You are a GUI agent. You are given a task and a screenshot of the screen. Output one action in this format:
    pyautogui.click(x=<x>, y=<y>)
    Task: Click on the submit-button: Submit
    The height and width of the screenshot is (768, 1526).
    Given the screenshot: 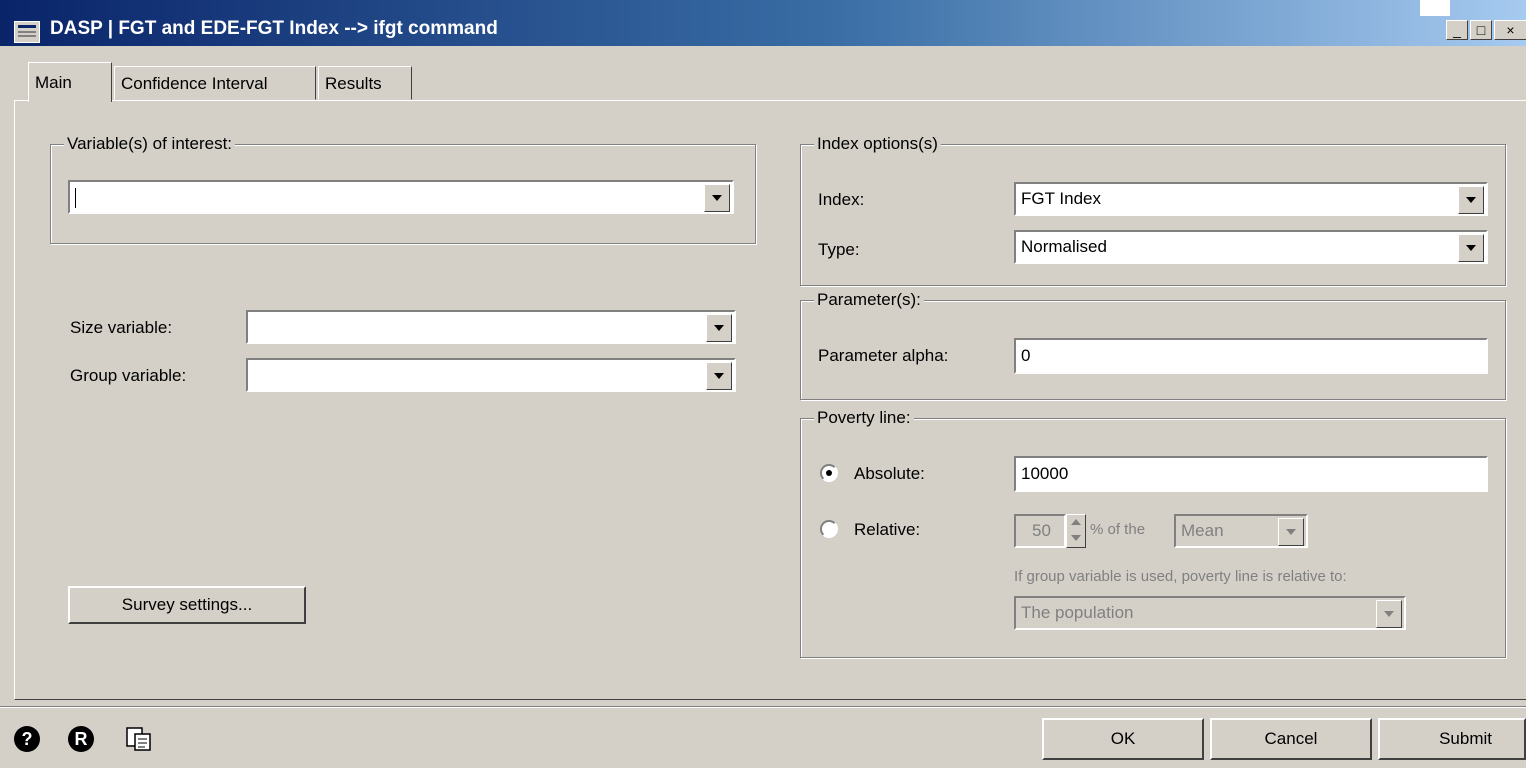 What is the action you would take?
    pyautogui.click(x=1452, y=739)
    